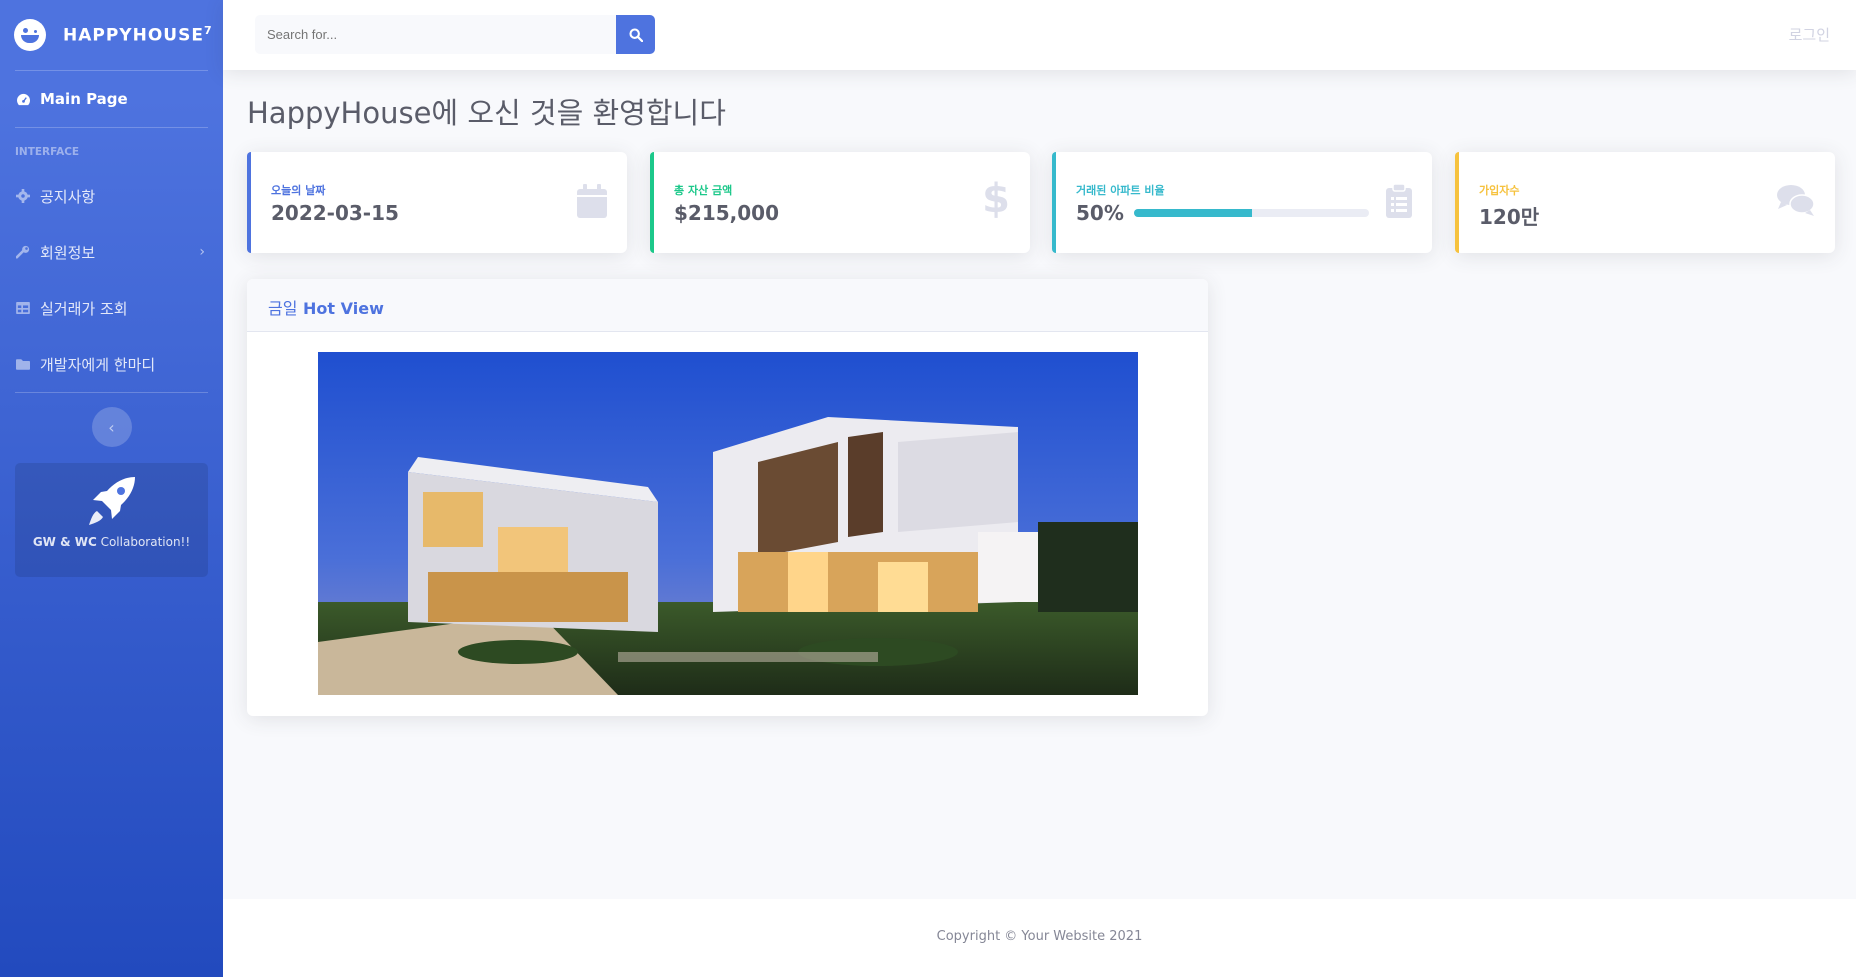 The image size is (1856, 977). What do you see at coordinates (111, 501) in the screenshot?
I see `rocket-icon` at bounding box center [111, 501].